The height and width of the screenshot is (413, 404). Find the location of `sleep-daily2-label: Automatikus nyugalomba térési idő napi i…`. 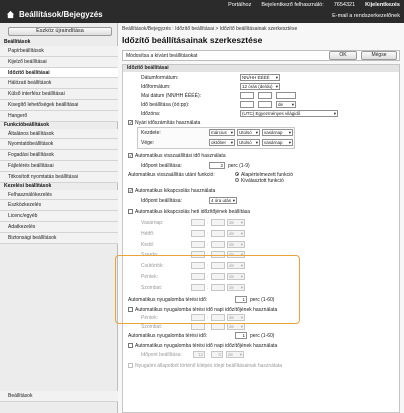

sleep-daily2-label: Automatikus nyugalomba térési idő napi i… is located at coordinates (206, 346).